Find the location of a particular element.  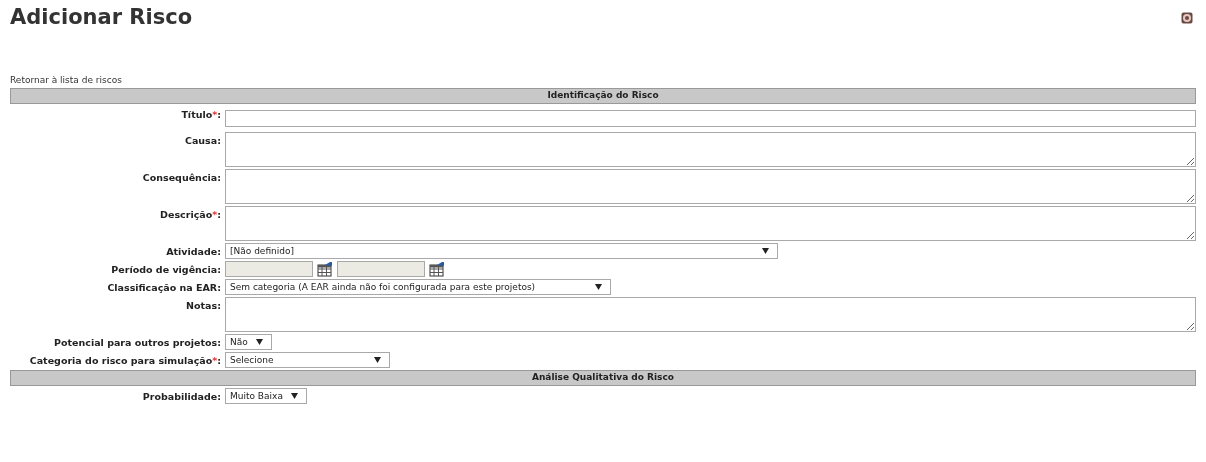

dropdown: [Não definido] is located at coordinates (501, 251).